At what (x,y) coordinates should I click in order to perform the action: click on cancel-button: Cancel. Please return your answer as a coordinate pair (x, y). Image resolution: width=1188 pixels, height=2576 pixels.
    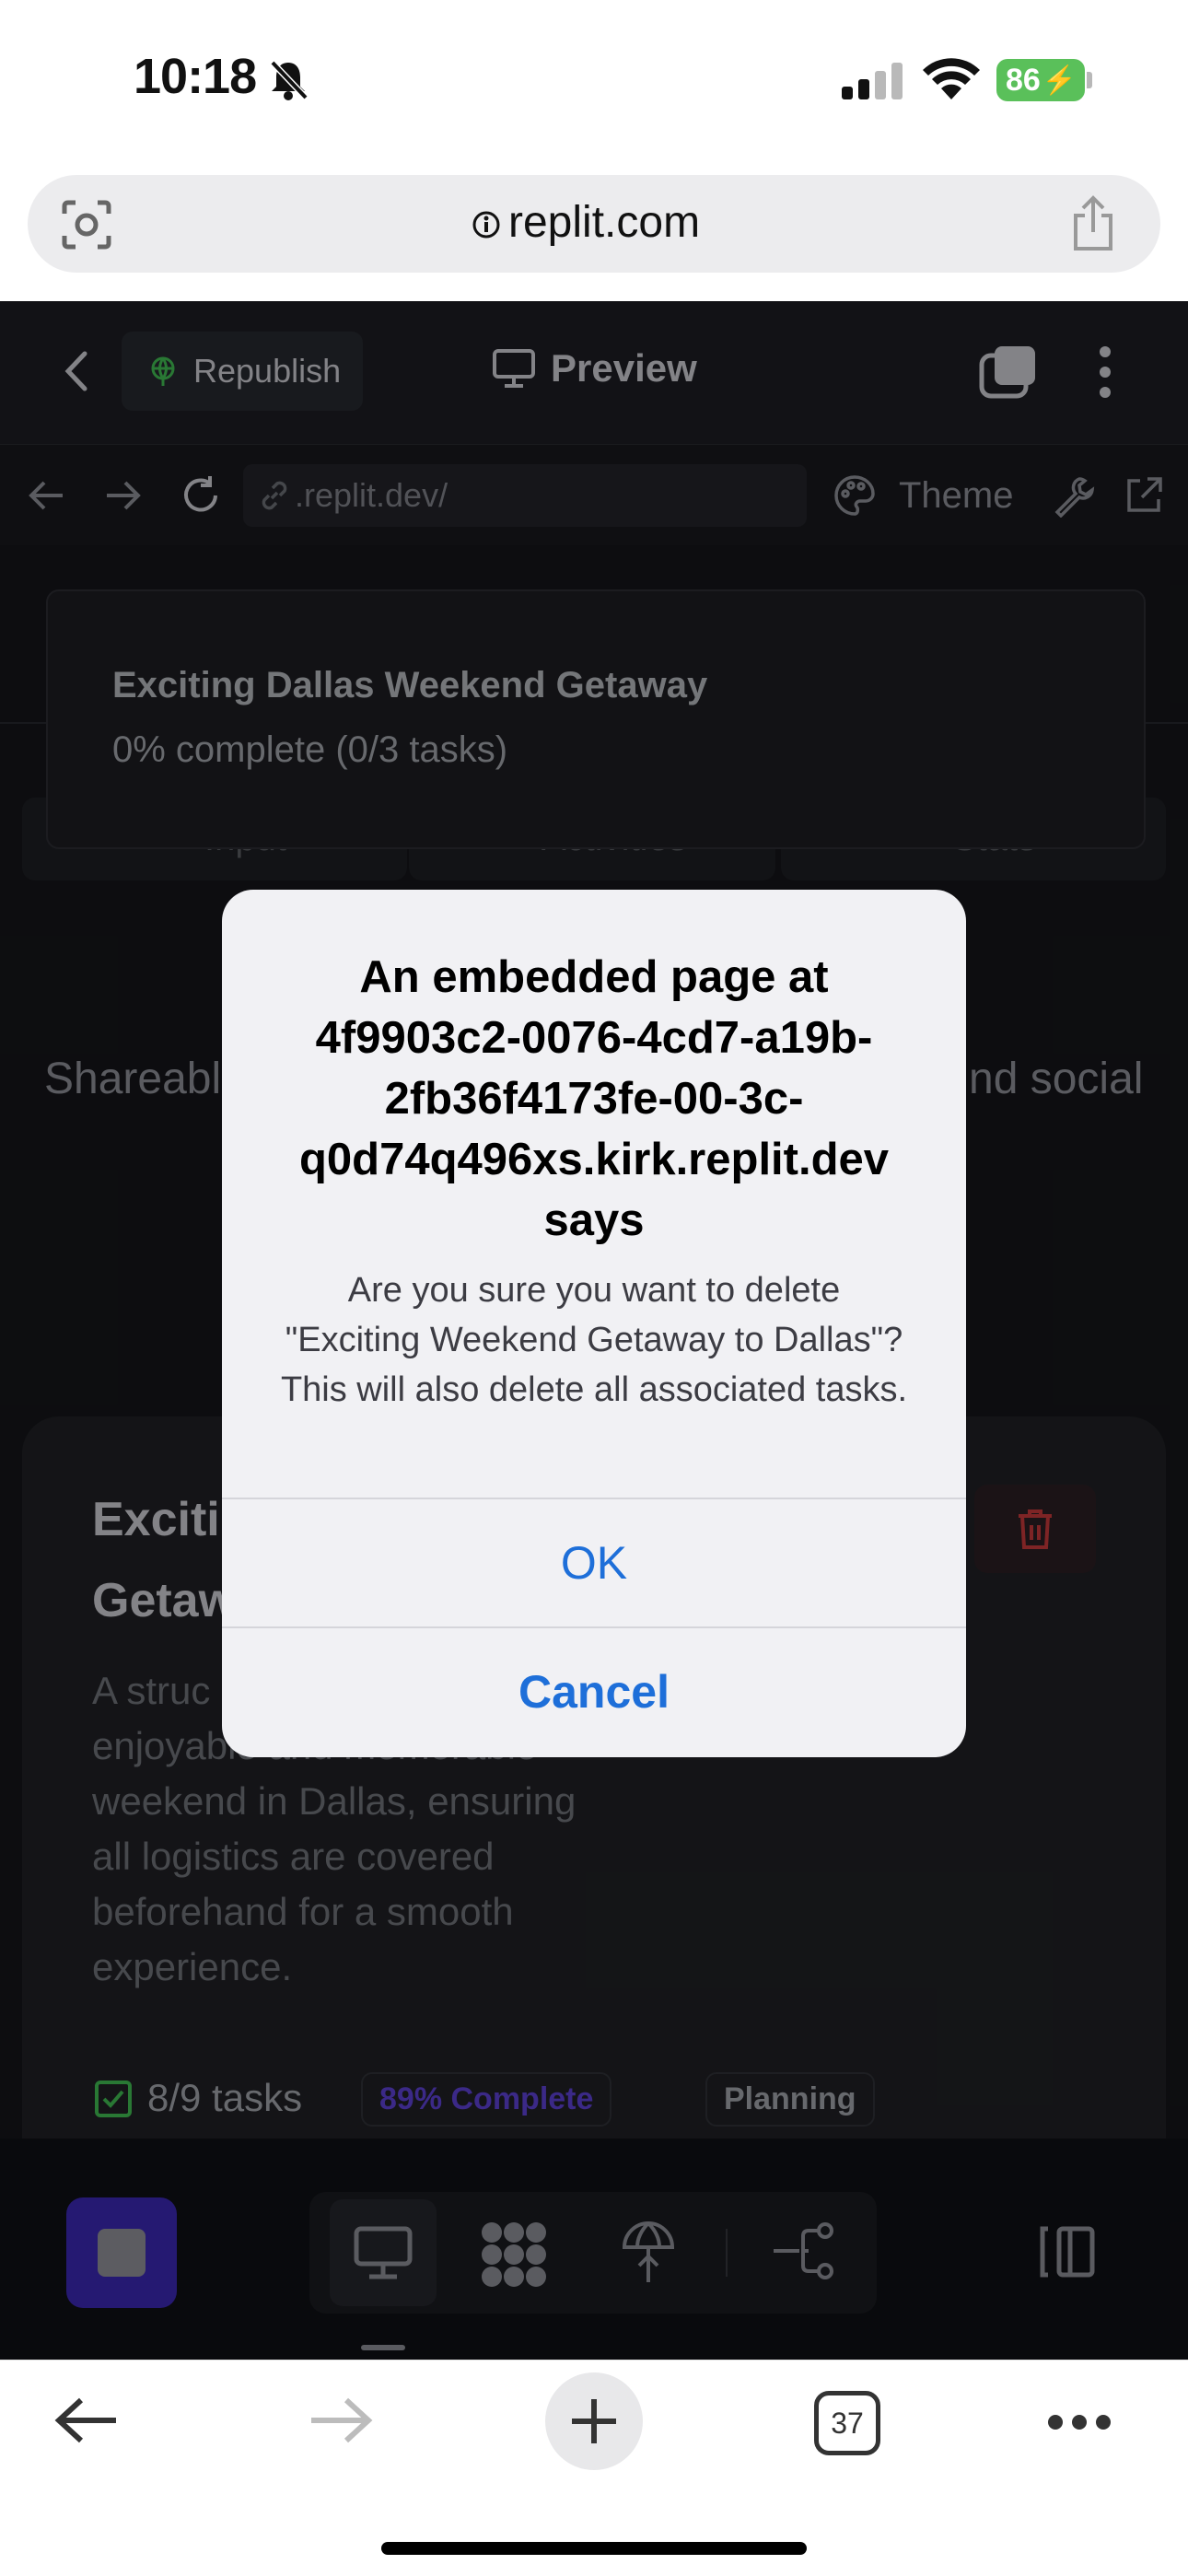
    Looking at the image, I should click on (594, 1691).